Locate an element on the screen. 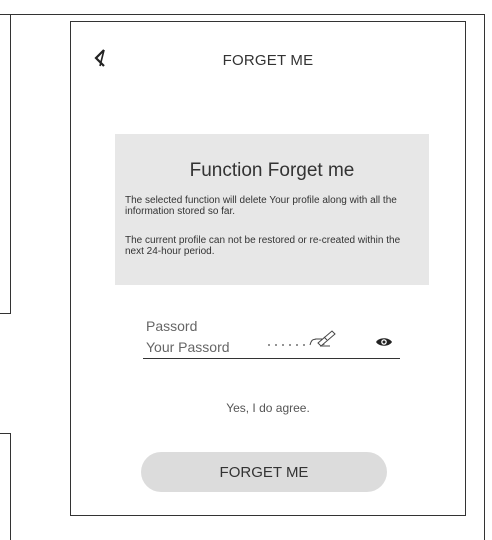 The height and width of the screenshot is (540, 492). frame-connector-upper is located at coordinates (5, 313).